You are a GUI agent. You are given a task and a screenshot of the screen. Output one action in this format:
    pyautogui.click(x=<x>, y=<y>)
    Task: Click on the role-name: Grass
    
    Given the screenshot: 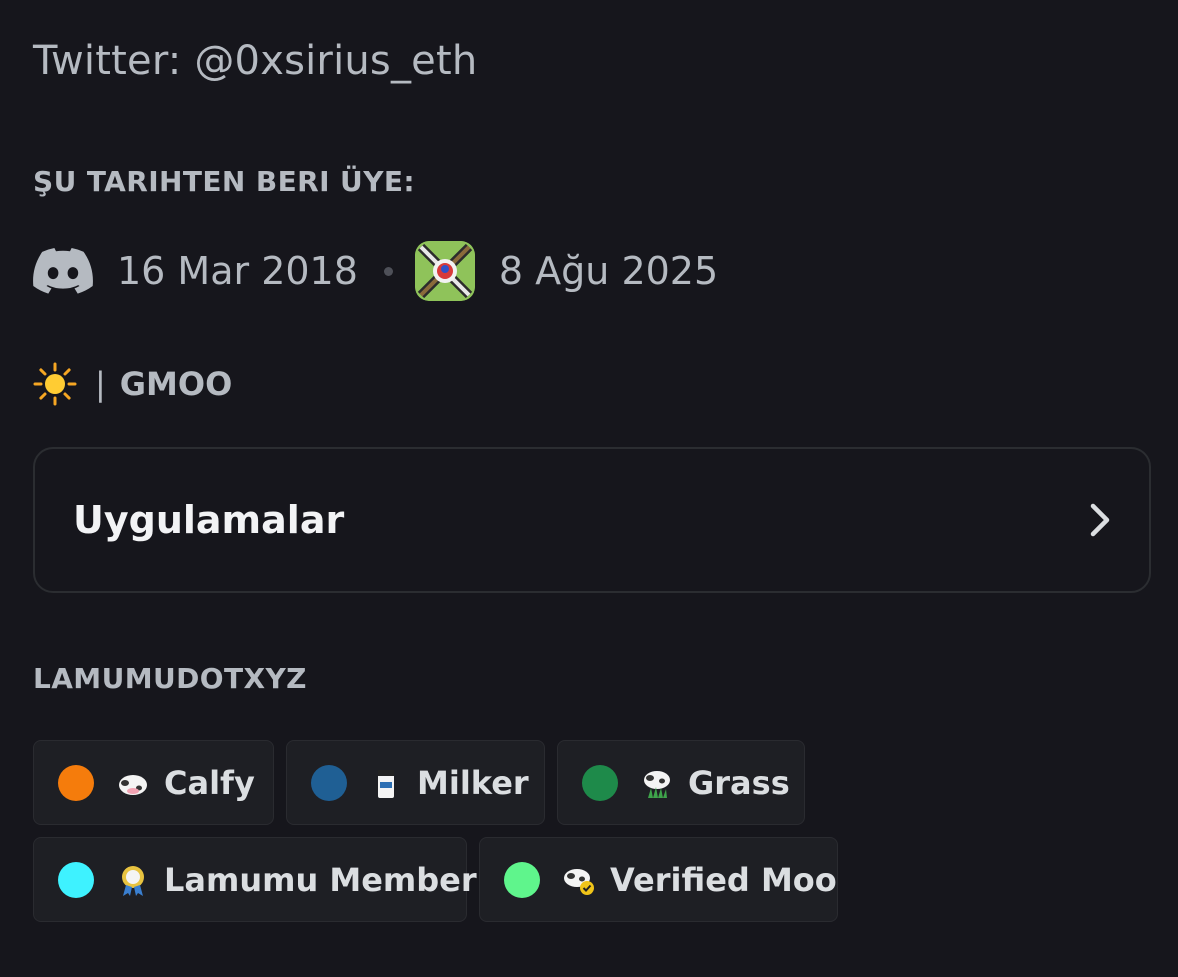 What is the action you would take?
    pyautogui.click(x=739, y=782)
    